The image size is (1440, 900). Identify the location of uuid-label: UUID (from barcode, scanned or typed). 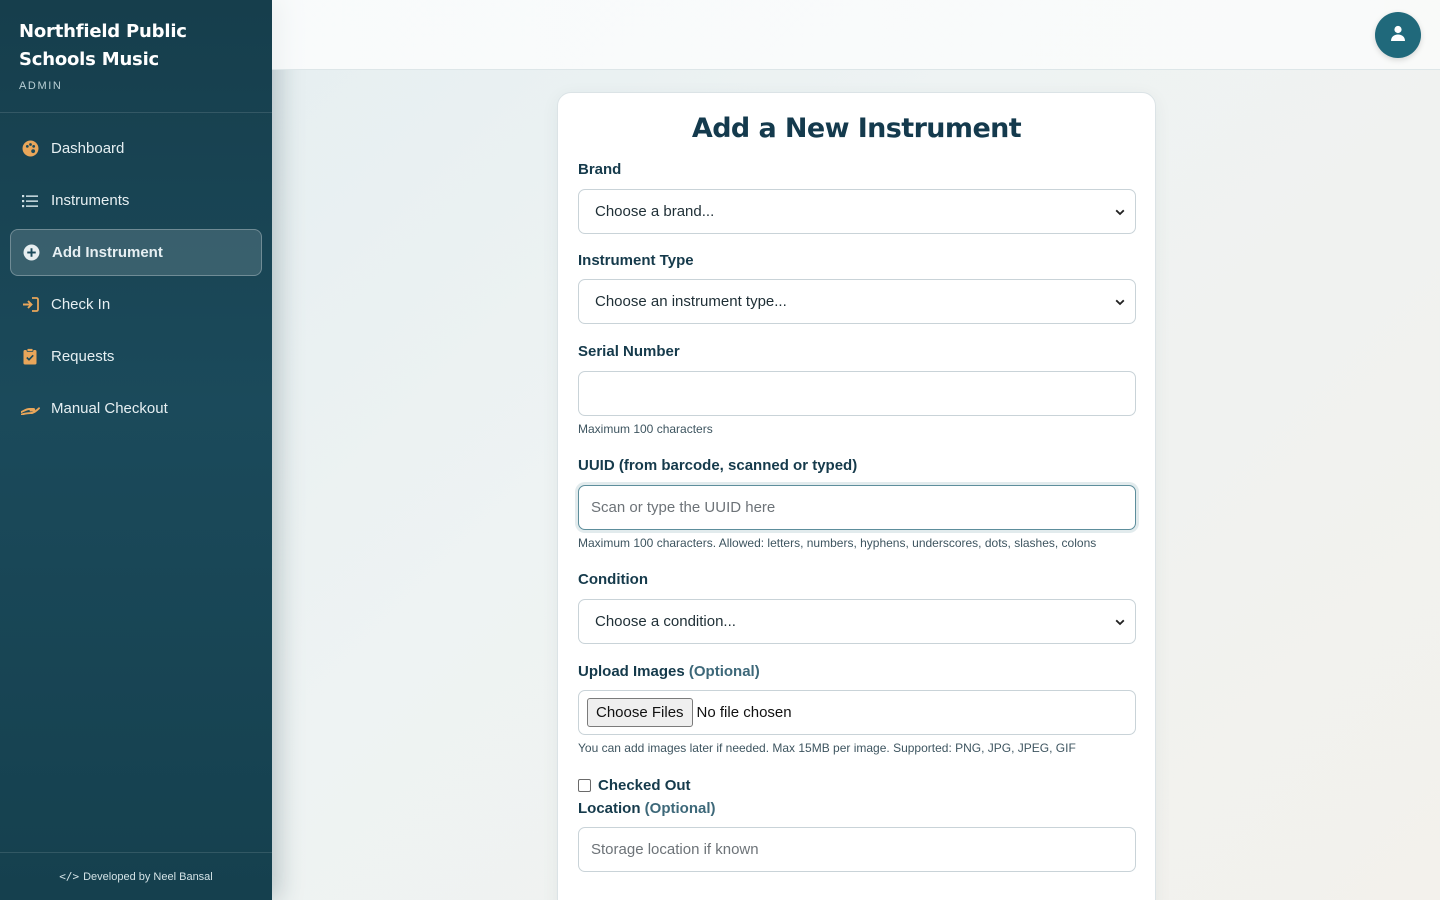
(718, 465).